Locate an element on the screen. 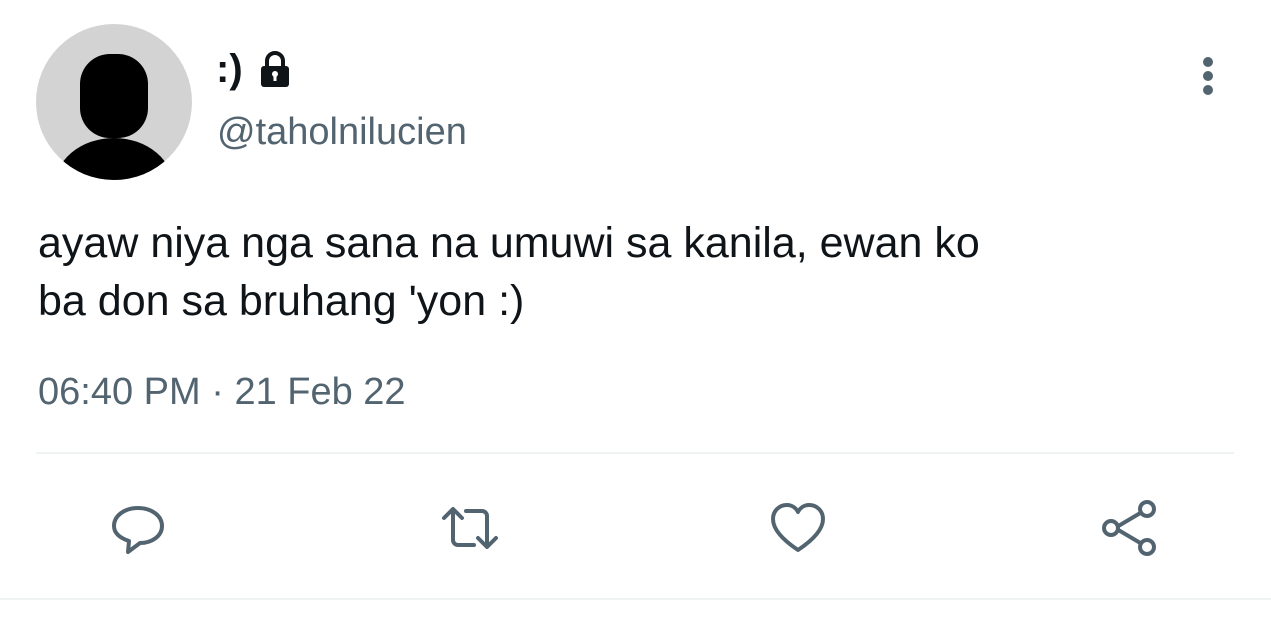 Image resolution: width=1271 pixels, height=618 pixels. more-vertical-icon is located at coordinates (1208, 76).